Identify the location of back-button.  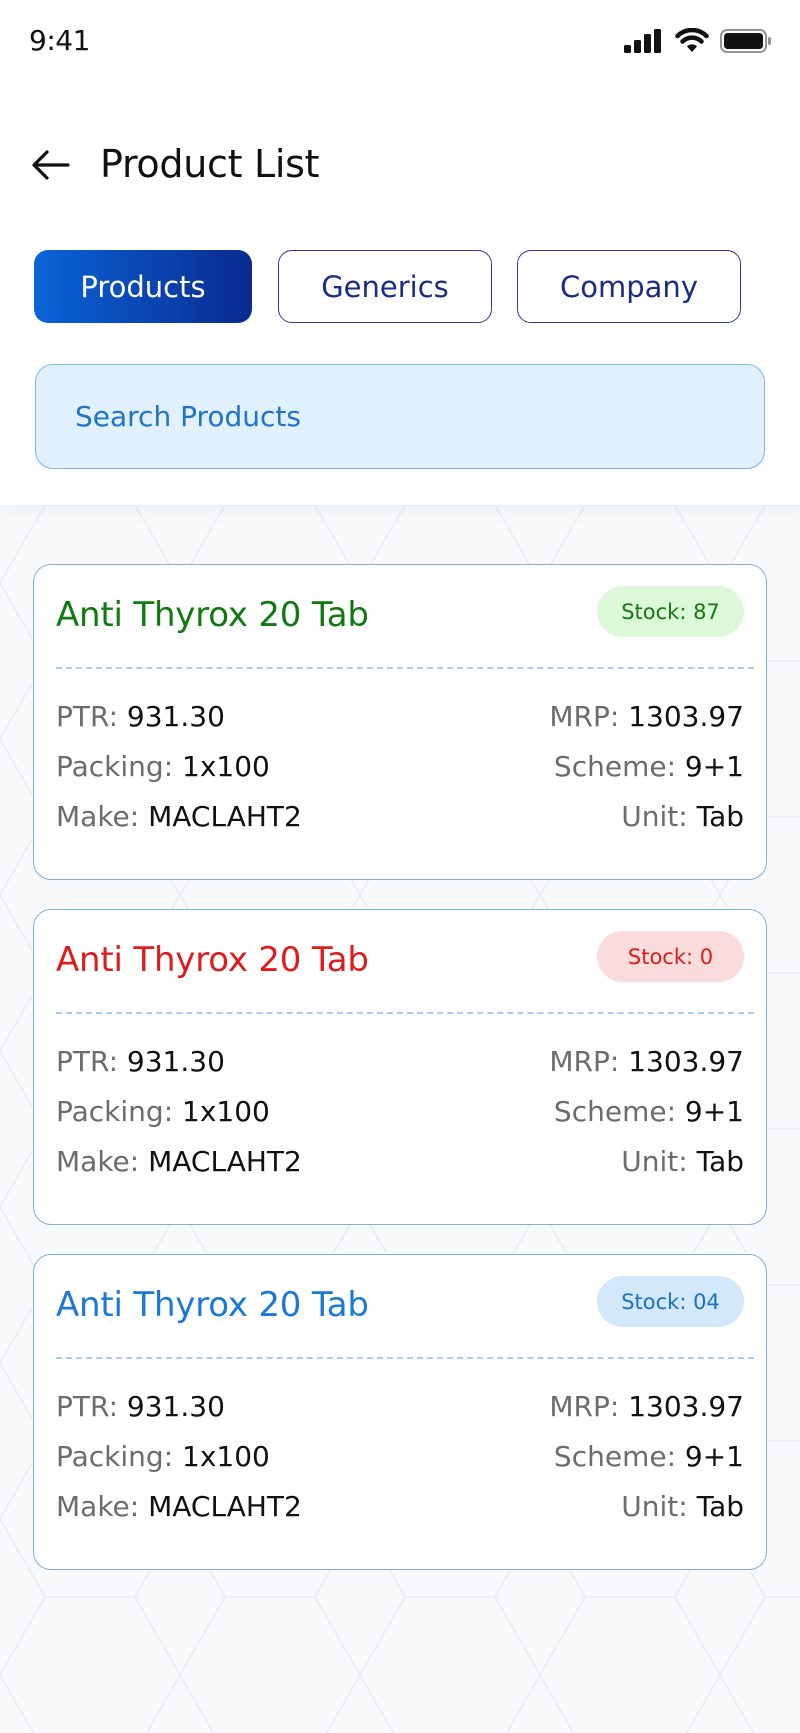
(51, 165).